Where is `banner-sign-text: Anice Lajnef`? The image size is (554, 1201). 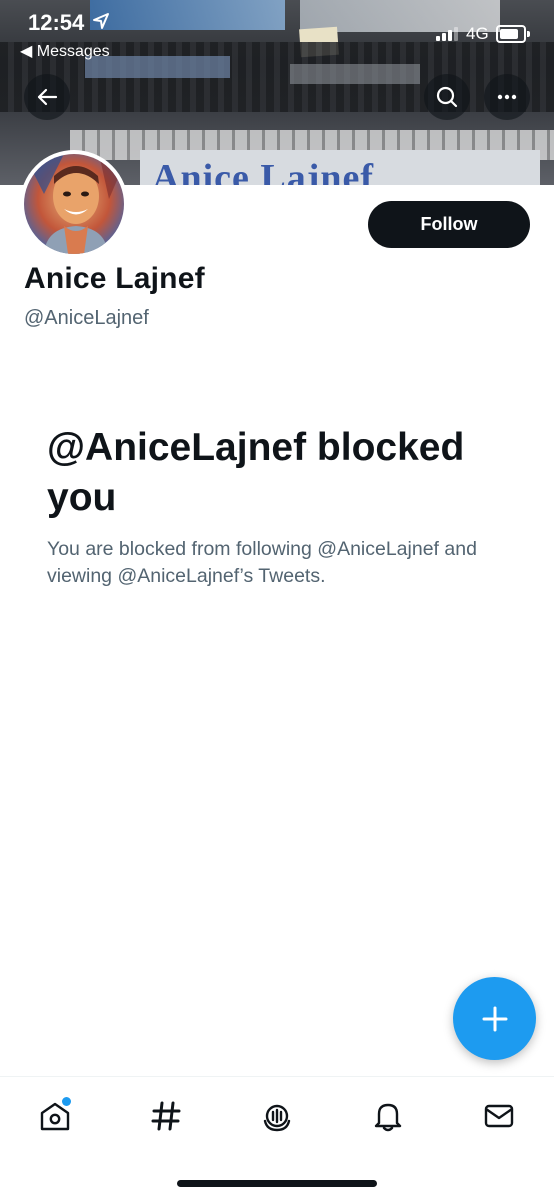 banner-sign-text: Anice Lajnef is located at coordinates (263, 171).